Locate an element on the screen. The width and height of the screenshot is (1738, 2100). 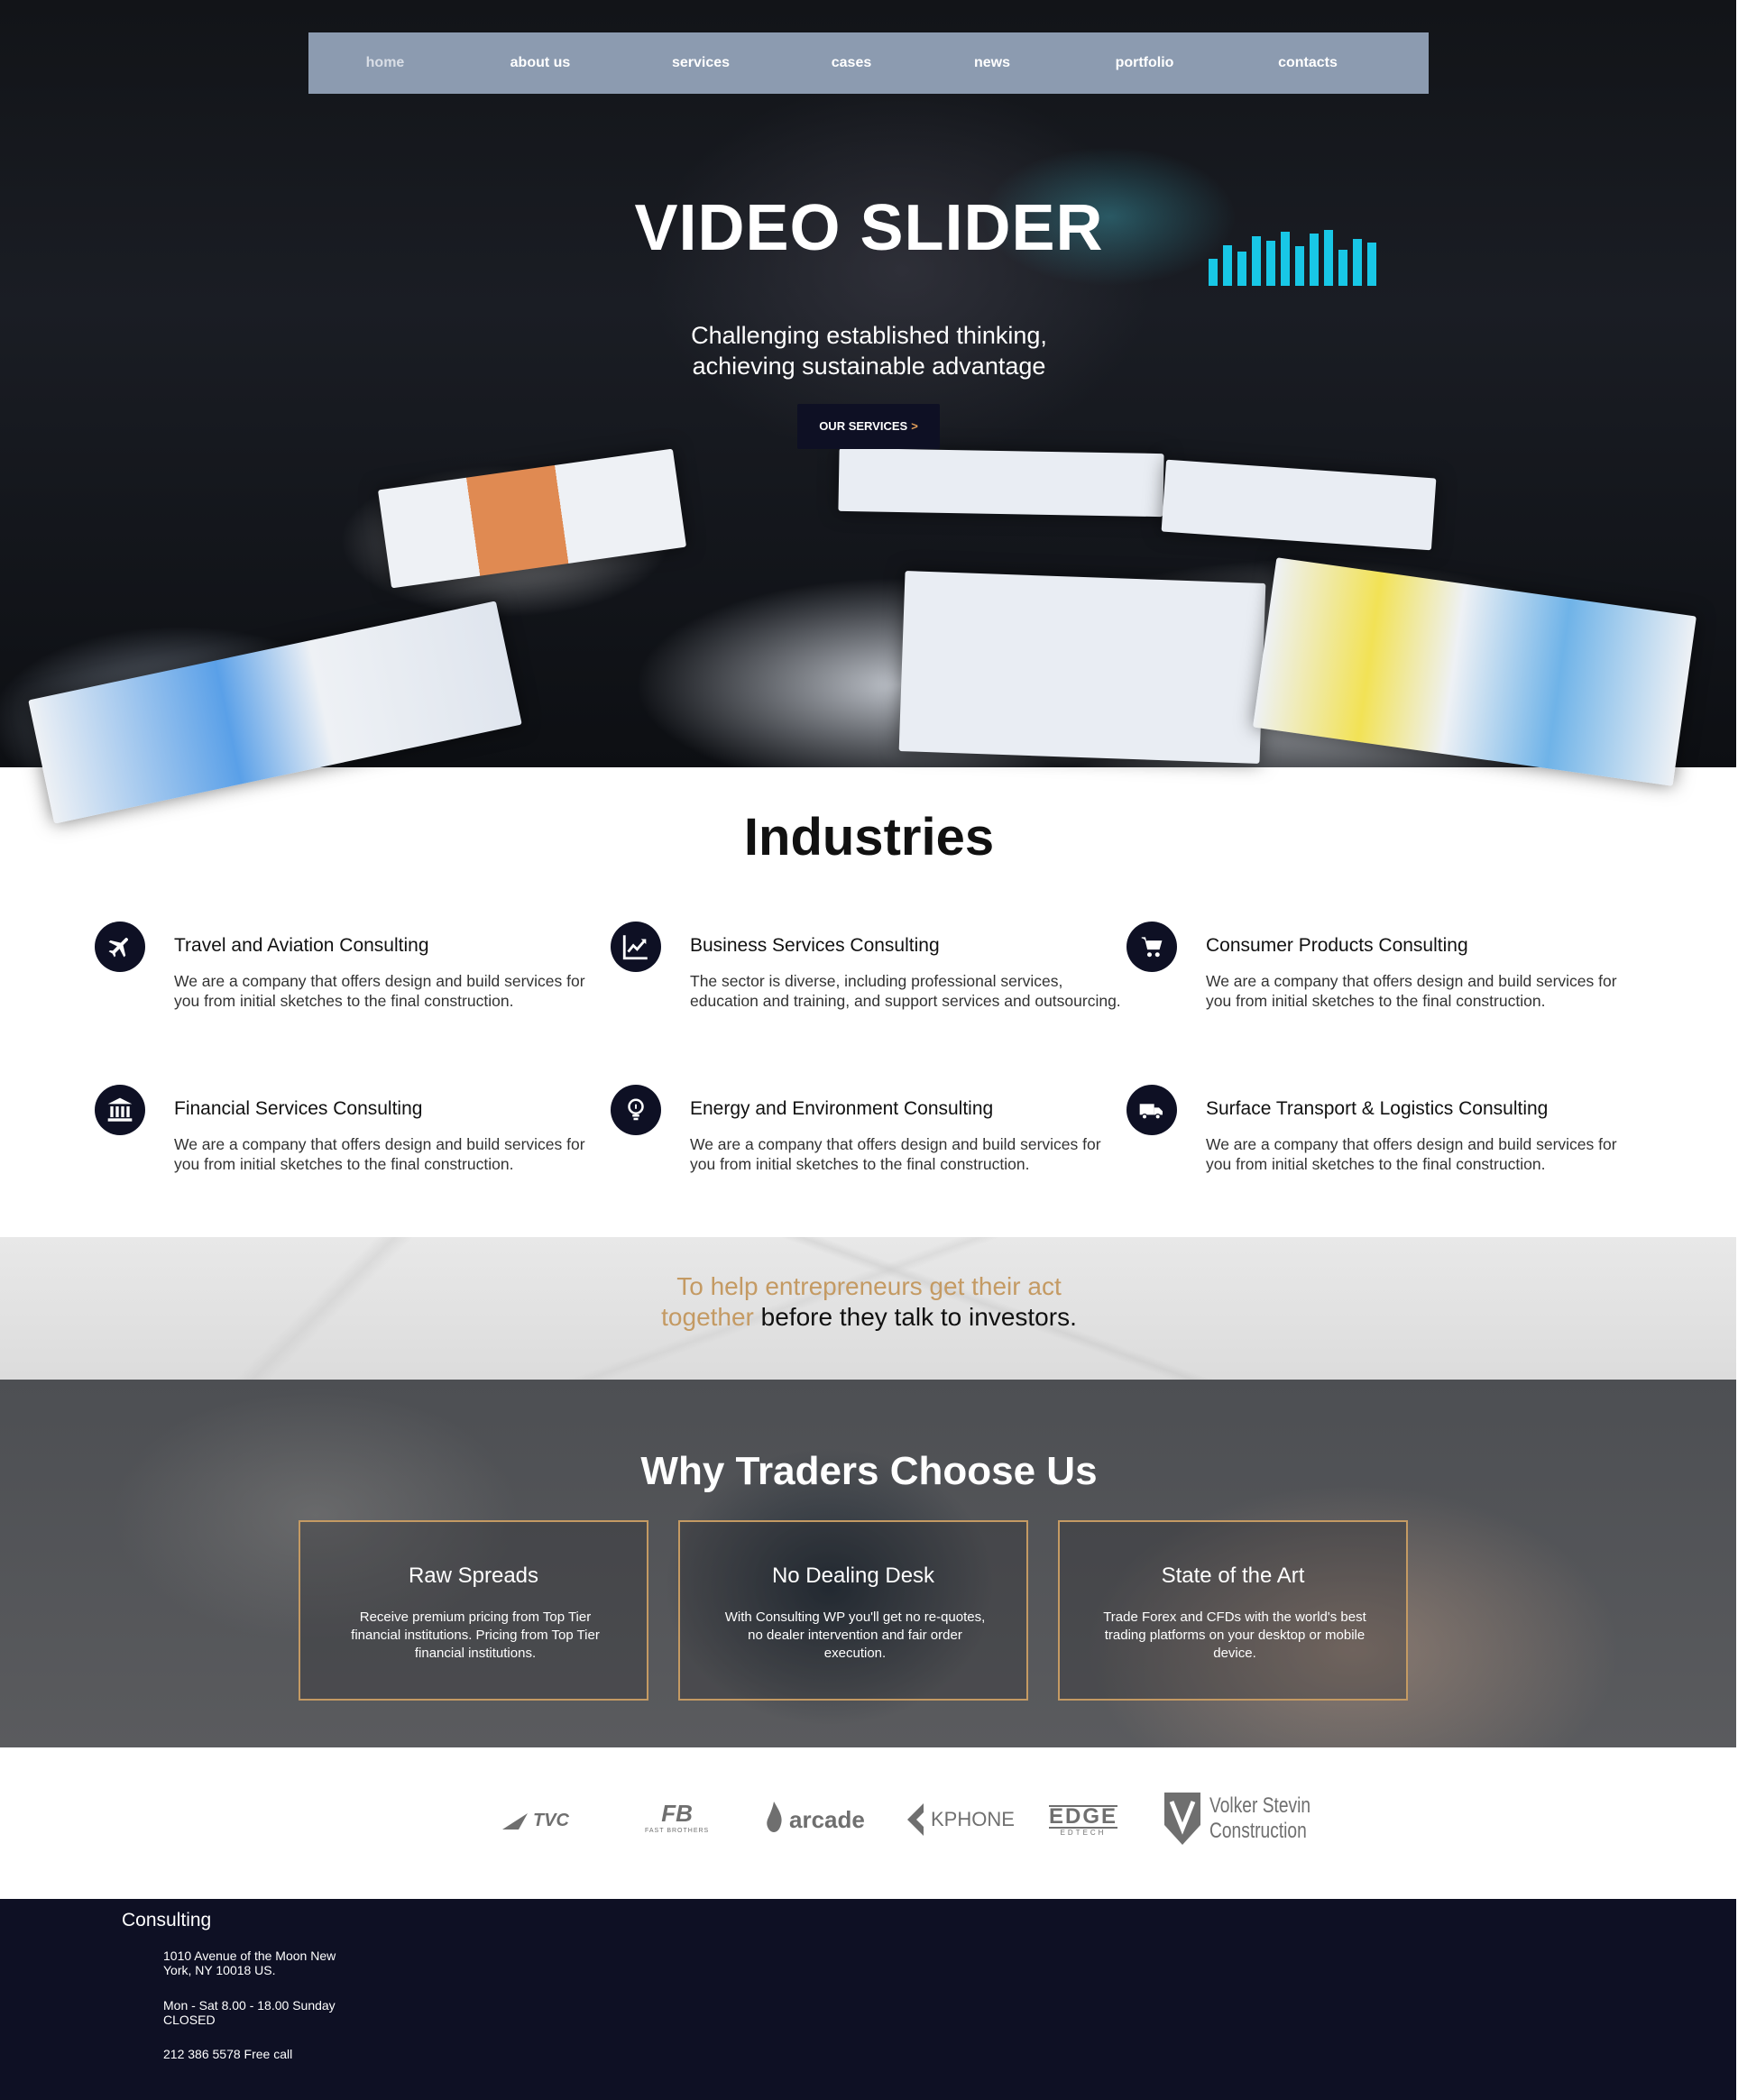
quote-line: To help entrepreneurs get their act is located at coordinates (869, 1286).